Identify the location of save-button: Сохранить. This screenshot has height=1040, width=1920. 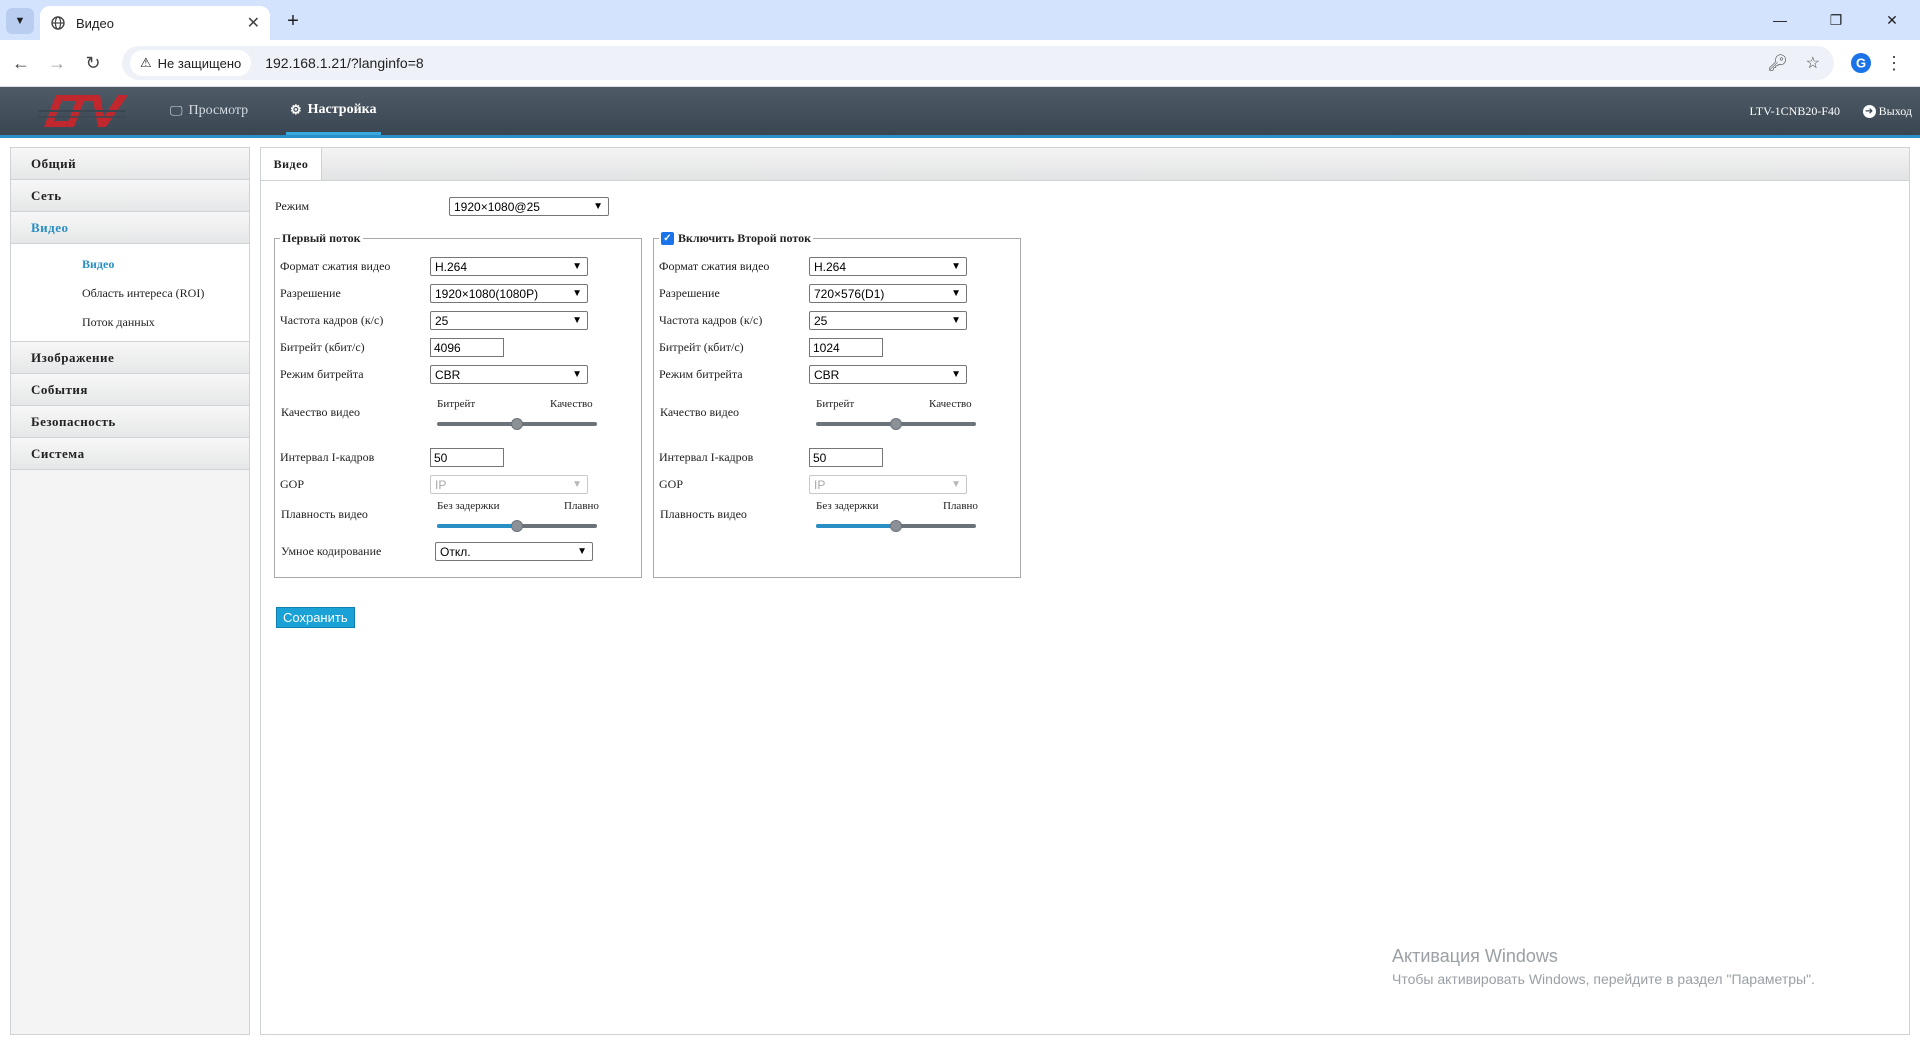
(315, 617).